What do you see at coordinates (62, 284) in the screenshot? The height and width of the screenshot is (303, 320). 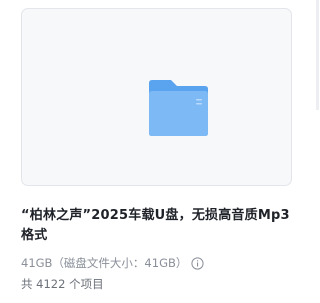 I see `item-count: 共 4122 个项目` at bounding box center [62, 284].